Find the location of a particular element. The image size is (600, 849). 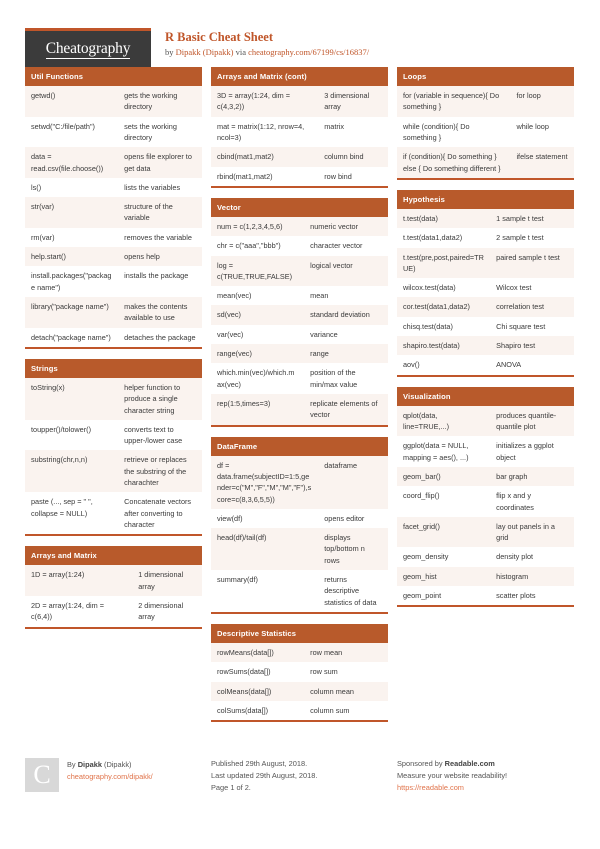

row-value: column sum is located at coordinates (330, 710).